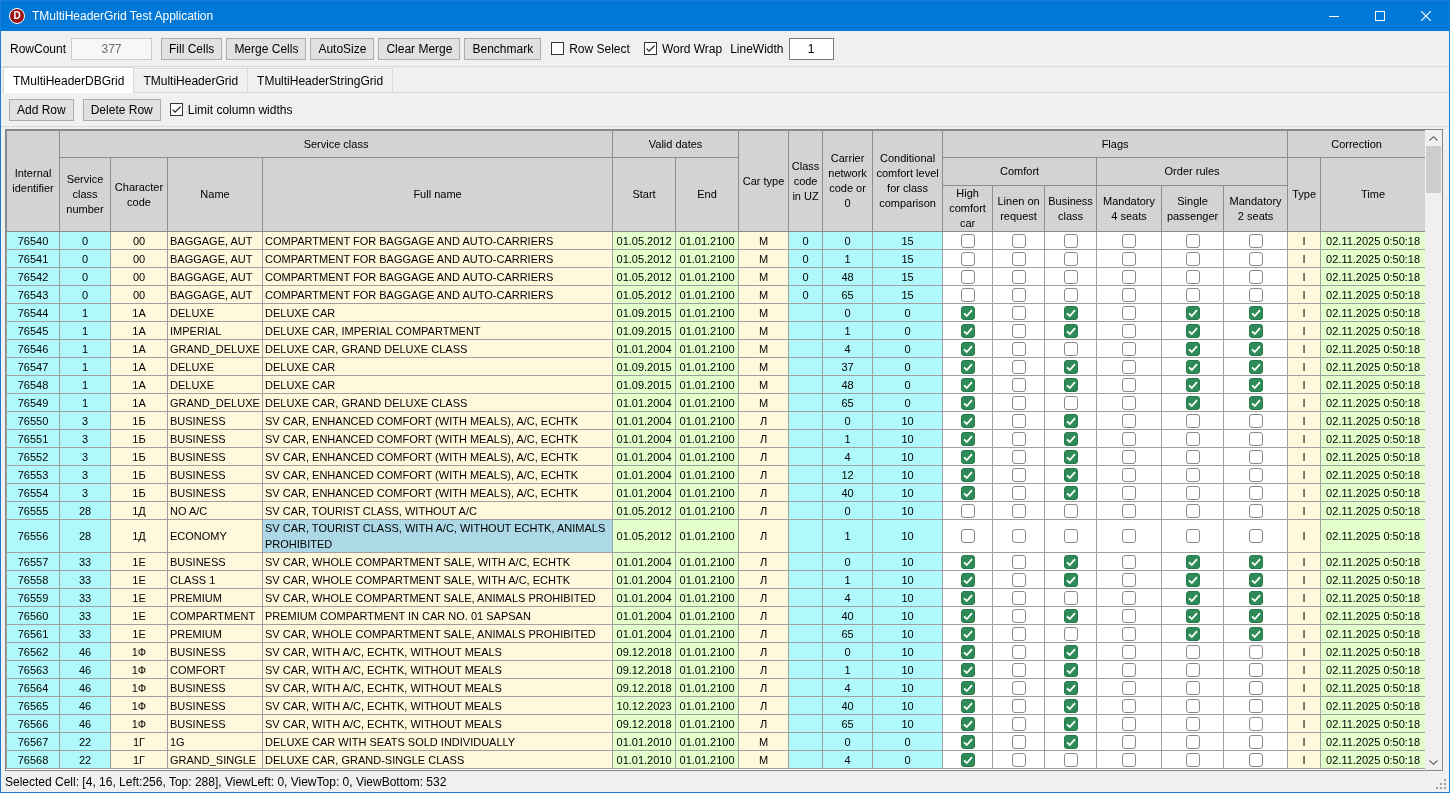  What do you see at coordinates (192, 48) in the screenshot?
I see `toolbar-button: Fill Cells` at bounding box center [192, 48].